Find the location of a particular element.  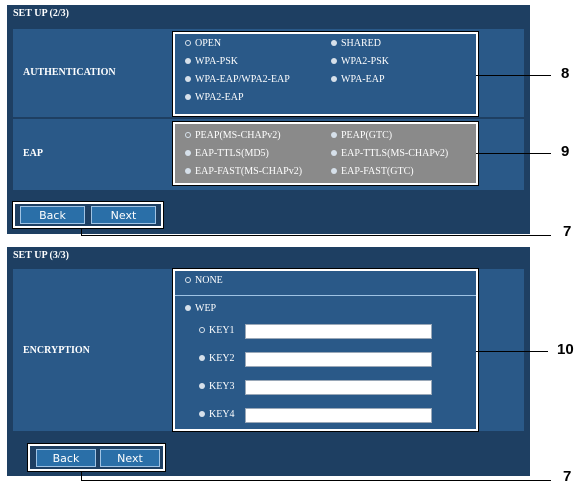

key1-input is located at coordinates (338, 331).